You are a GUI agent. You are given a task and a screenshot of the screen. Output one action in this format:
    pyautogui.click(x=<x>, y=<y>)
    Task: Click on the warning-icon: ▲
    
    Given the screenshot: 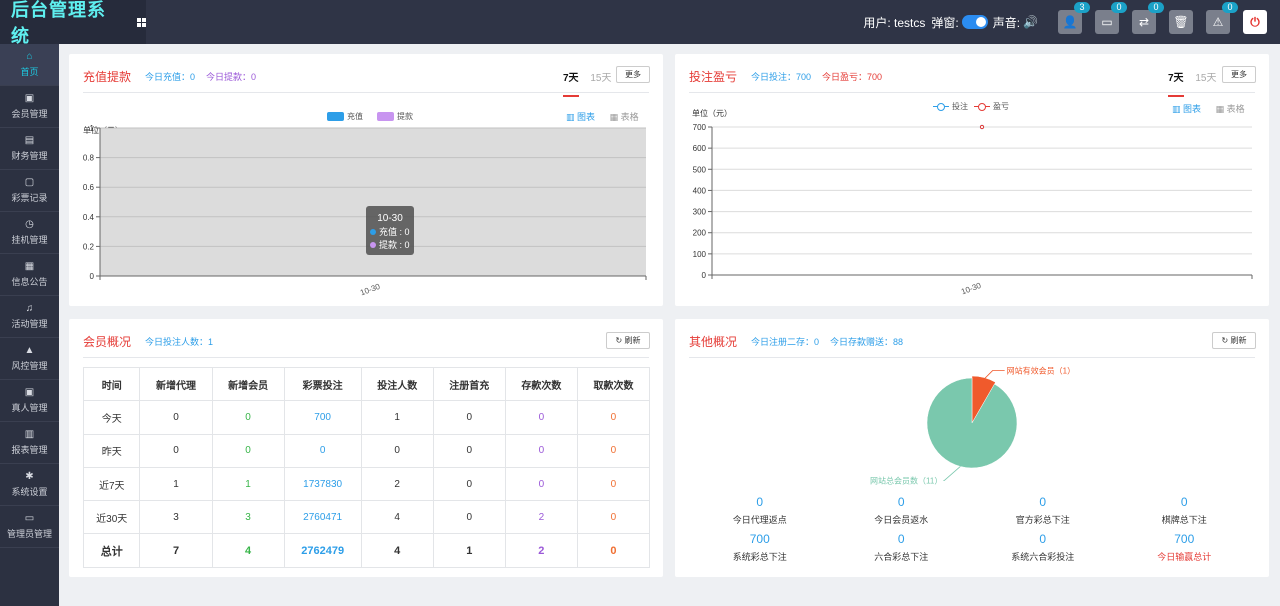 What is the action you would take?
    pyautogui.click(x=29, y=350)
    